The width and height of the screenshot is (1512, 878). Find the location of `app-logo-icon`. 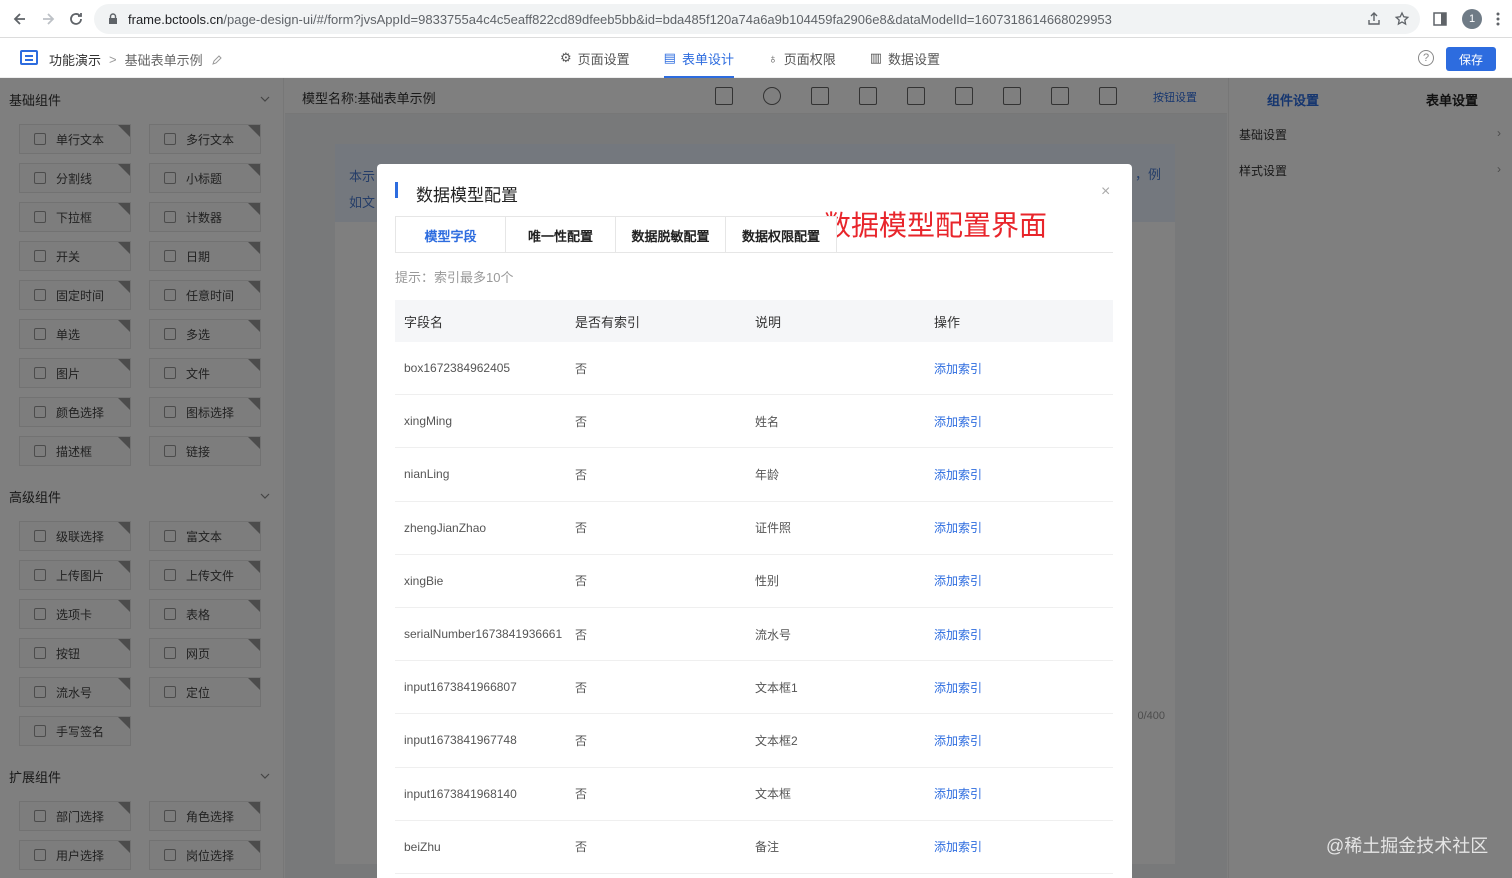

app-logo-icon is located at coordinates (29, 57).